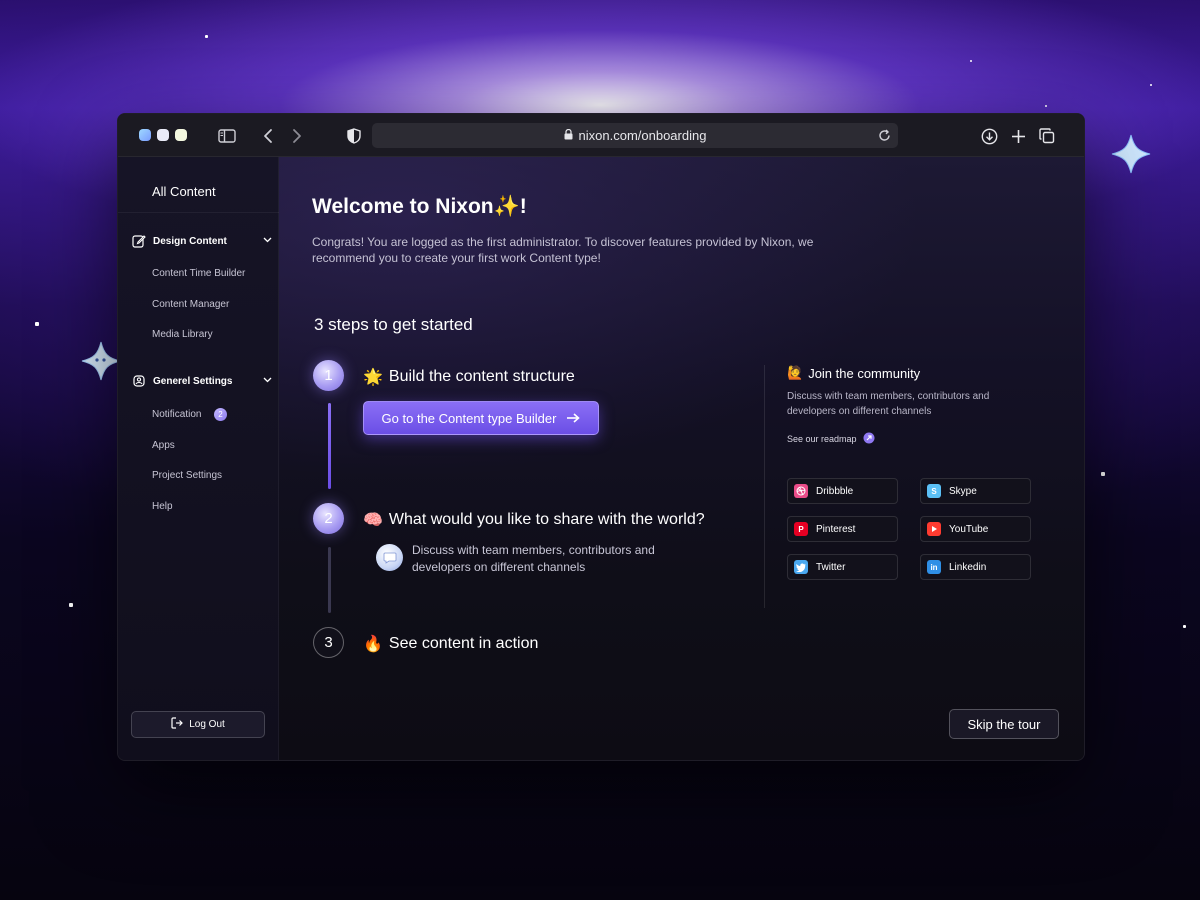 The height and width of the screenshot is (900, 1200). What do you see at coordinates (831, 567) in the screenshot?
I see `twitter-label: Twitter` at bounding box center [831, 567].